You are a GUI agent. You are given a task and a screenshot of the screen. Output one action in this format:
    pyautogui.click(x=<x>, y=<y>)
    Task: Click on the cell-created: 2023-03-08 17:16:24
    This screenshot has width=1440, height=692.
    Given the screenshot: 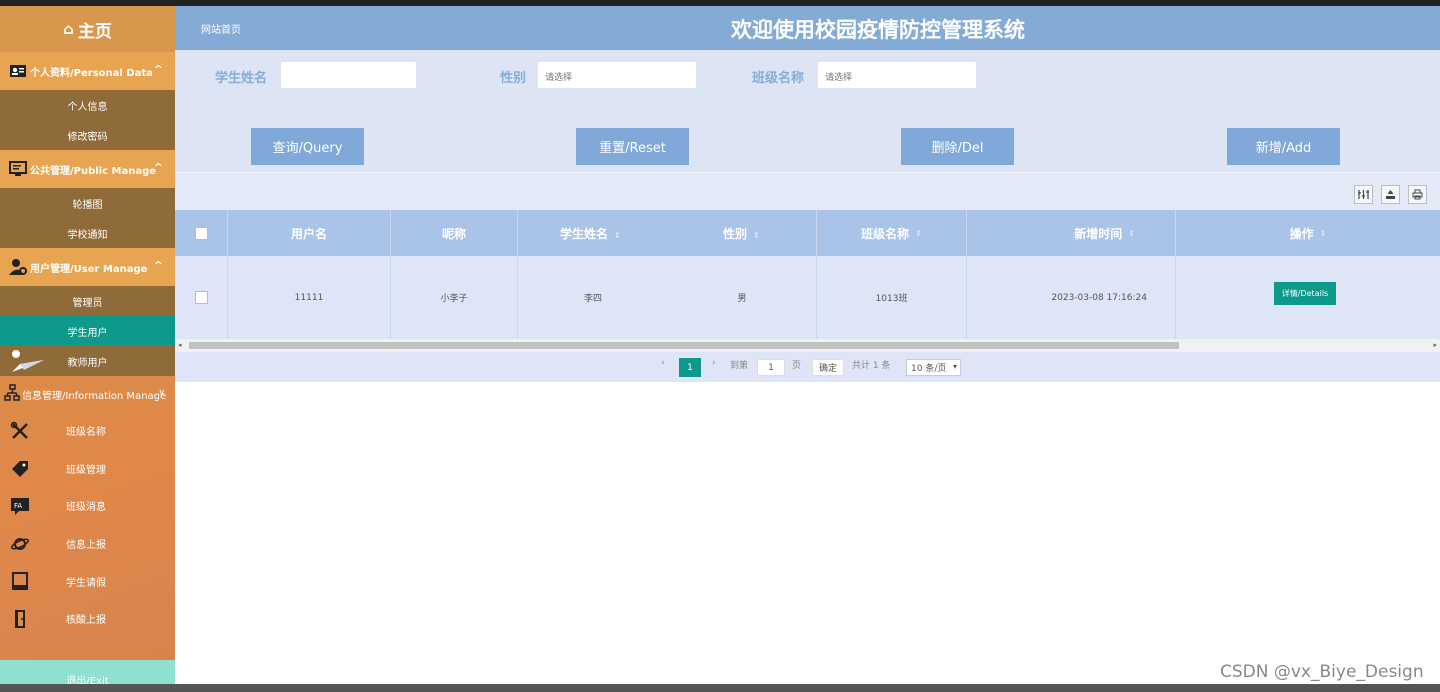 What is the action you would take?
    pyautogui.click(x=1071, y=297)
    